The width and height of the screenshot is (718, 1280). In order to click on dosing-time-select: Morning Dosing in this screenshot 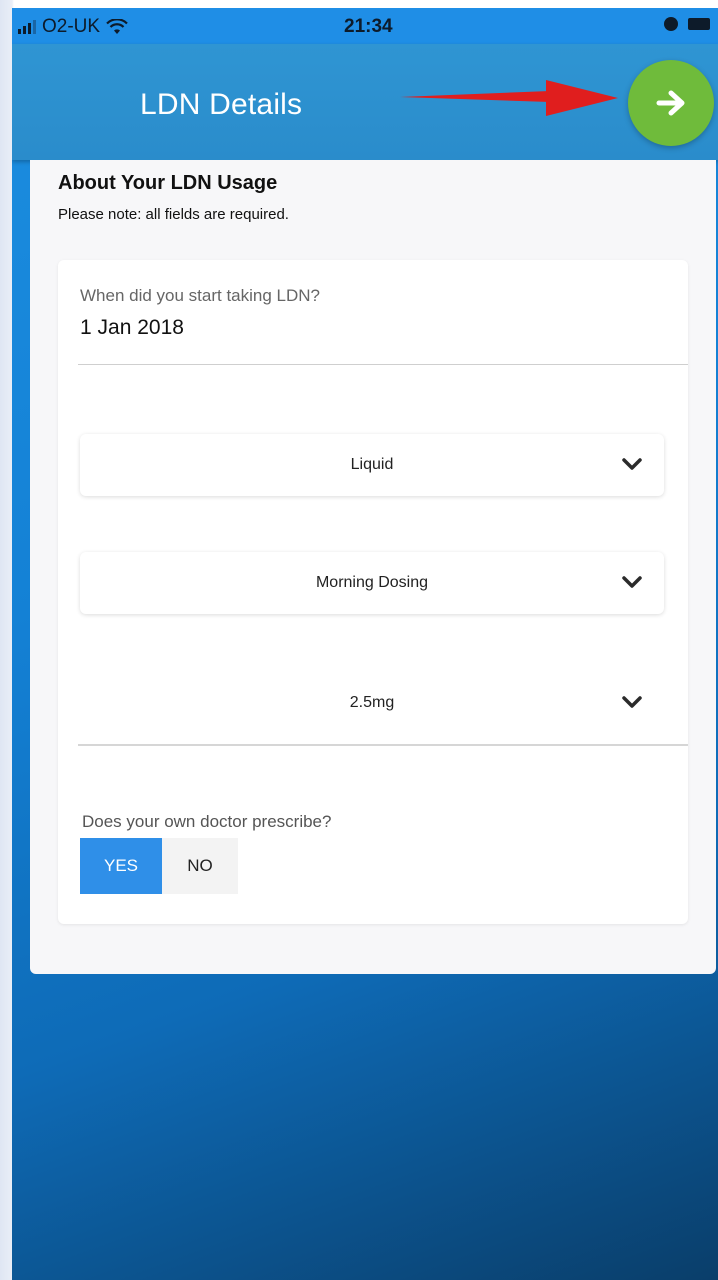, I will do `click(372, 583)`.